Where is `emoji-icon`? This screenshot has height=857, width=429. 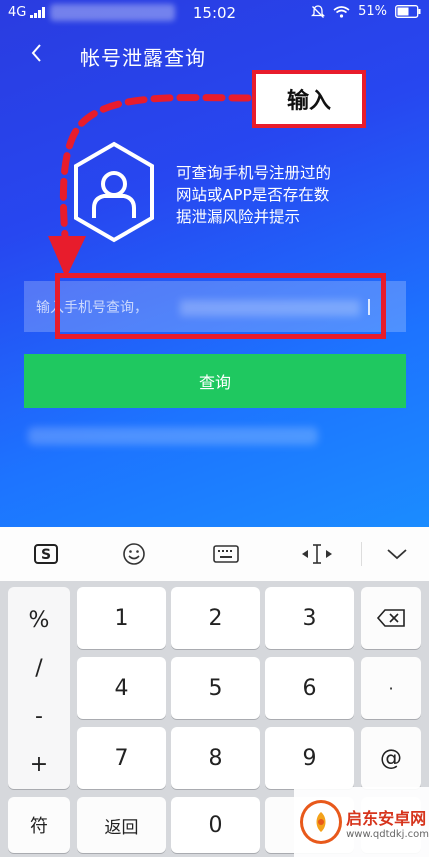 emoji-icon is located at coordinates (134, 554).